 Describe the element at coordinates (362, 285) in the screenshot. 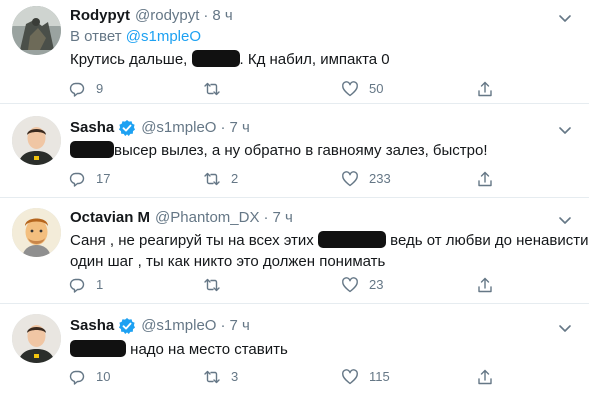

I see `like-button: 23` at that location.